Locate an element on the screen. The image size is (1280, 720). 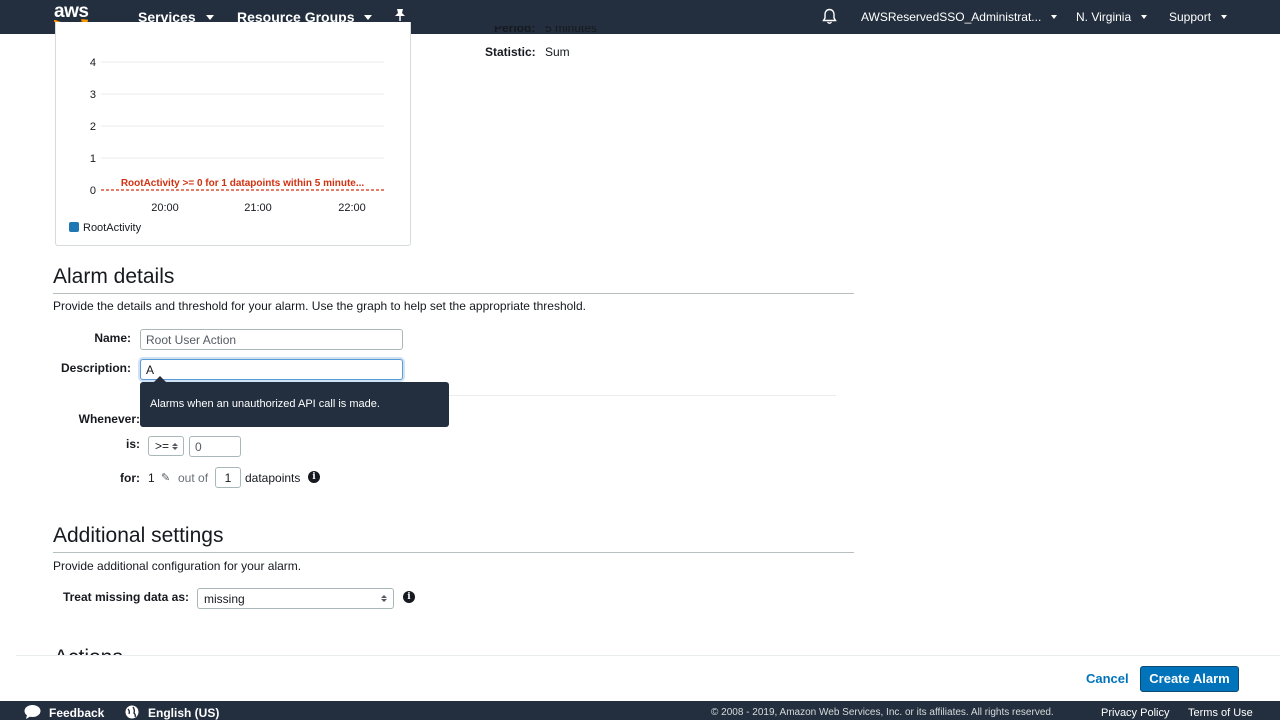
statistic-value: Sum is located at coordinates (557, 52).